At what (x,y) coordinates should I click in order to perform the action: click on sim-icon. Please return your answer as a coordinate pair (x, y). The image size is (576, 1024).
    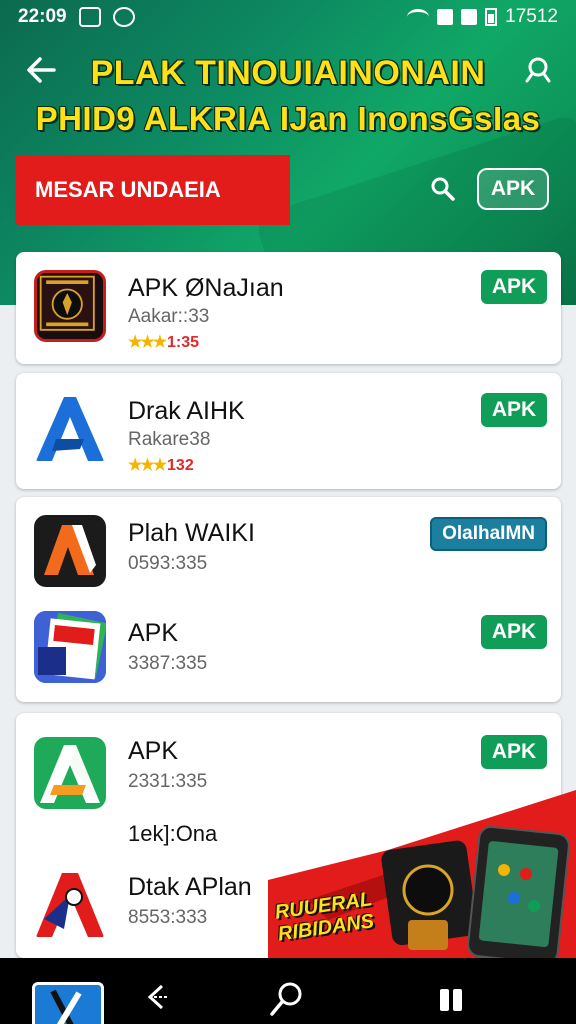
    Looking at the image, I should click on (469, 17).